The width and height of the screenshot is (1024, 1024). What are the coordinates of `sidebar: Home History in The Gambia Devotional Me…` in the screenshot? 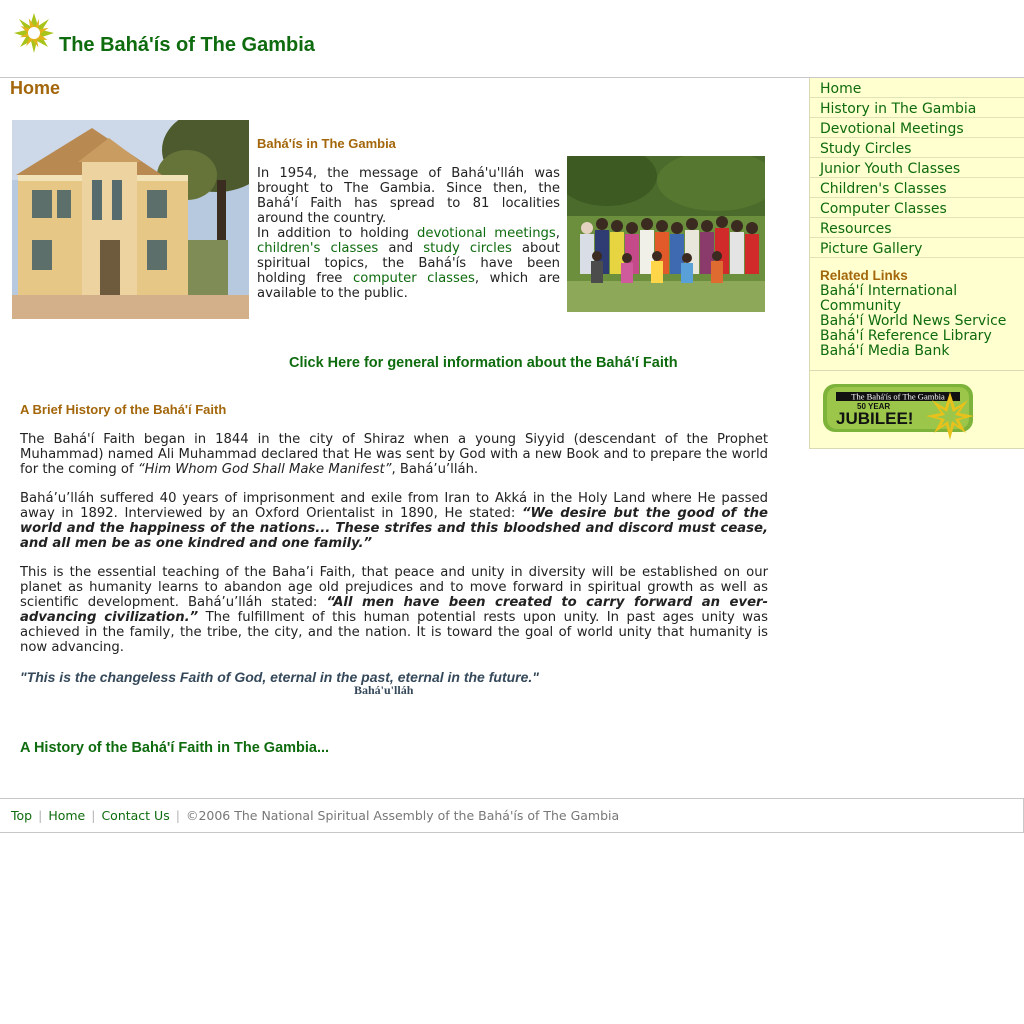 It's located at (916, 263).